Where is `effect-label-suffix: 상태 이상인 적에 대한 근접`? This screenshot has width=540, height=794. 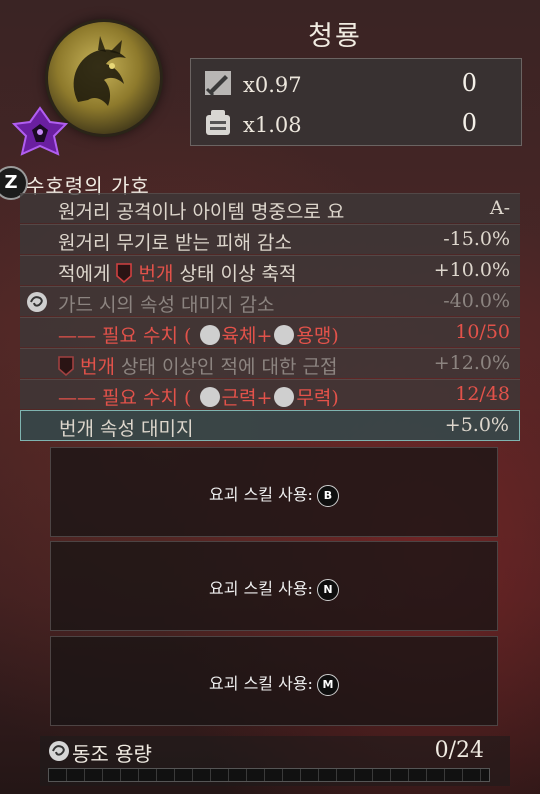 effect-label-suffix: 상태 이상인 적에 대한 근접 is located at coordinates (226, 367).